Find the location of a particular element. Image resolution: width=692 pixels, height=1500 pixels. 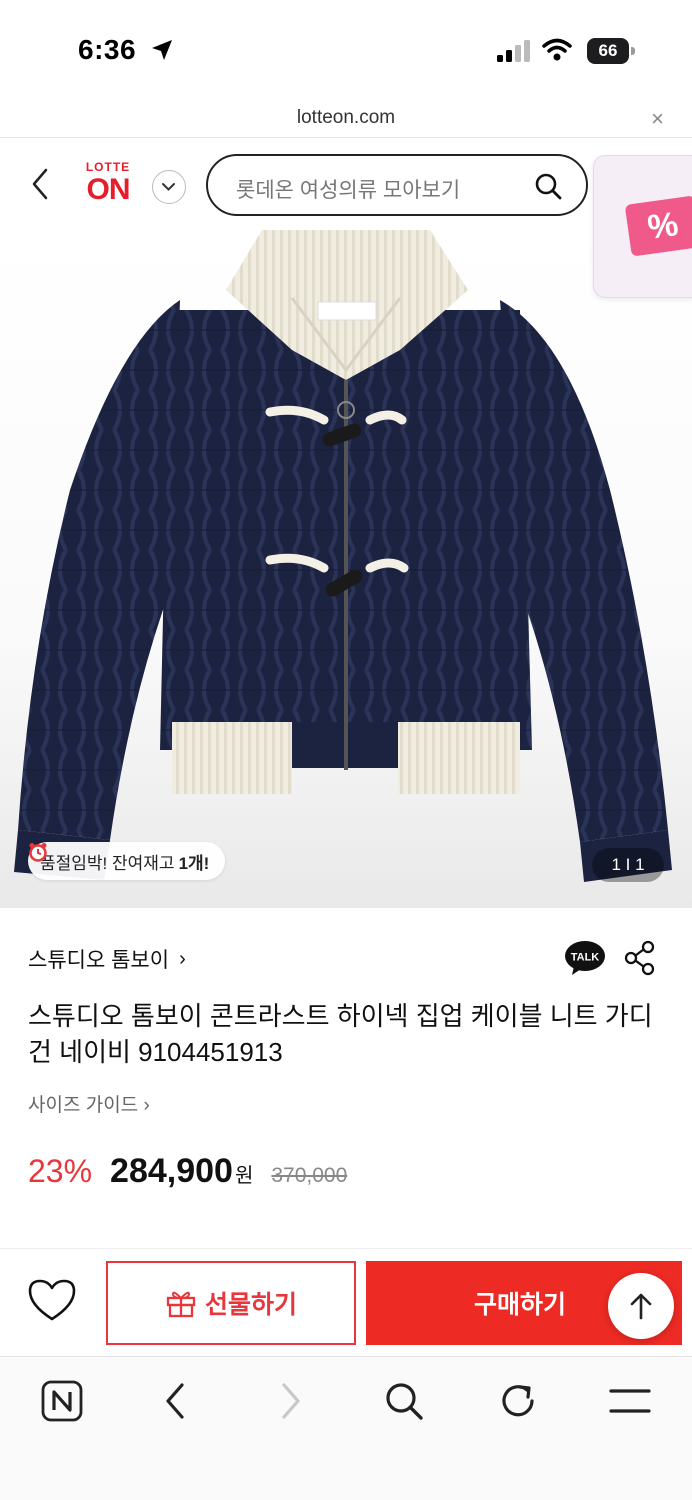

gift-button: 선물하기 is located at coordinates (231, 1303).